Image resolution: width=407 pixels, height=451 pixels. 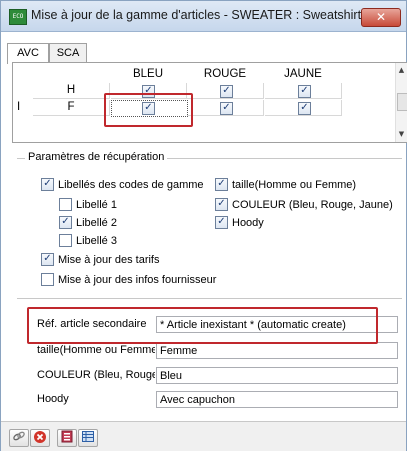 I want to click on checkbox-f-rouge: ✓, so click(x=226, y=108).